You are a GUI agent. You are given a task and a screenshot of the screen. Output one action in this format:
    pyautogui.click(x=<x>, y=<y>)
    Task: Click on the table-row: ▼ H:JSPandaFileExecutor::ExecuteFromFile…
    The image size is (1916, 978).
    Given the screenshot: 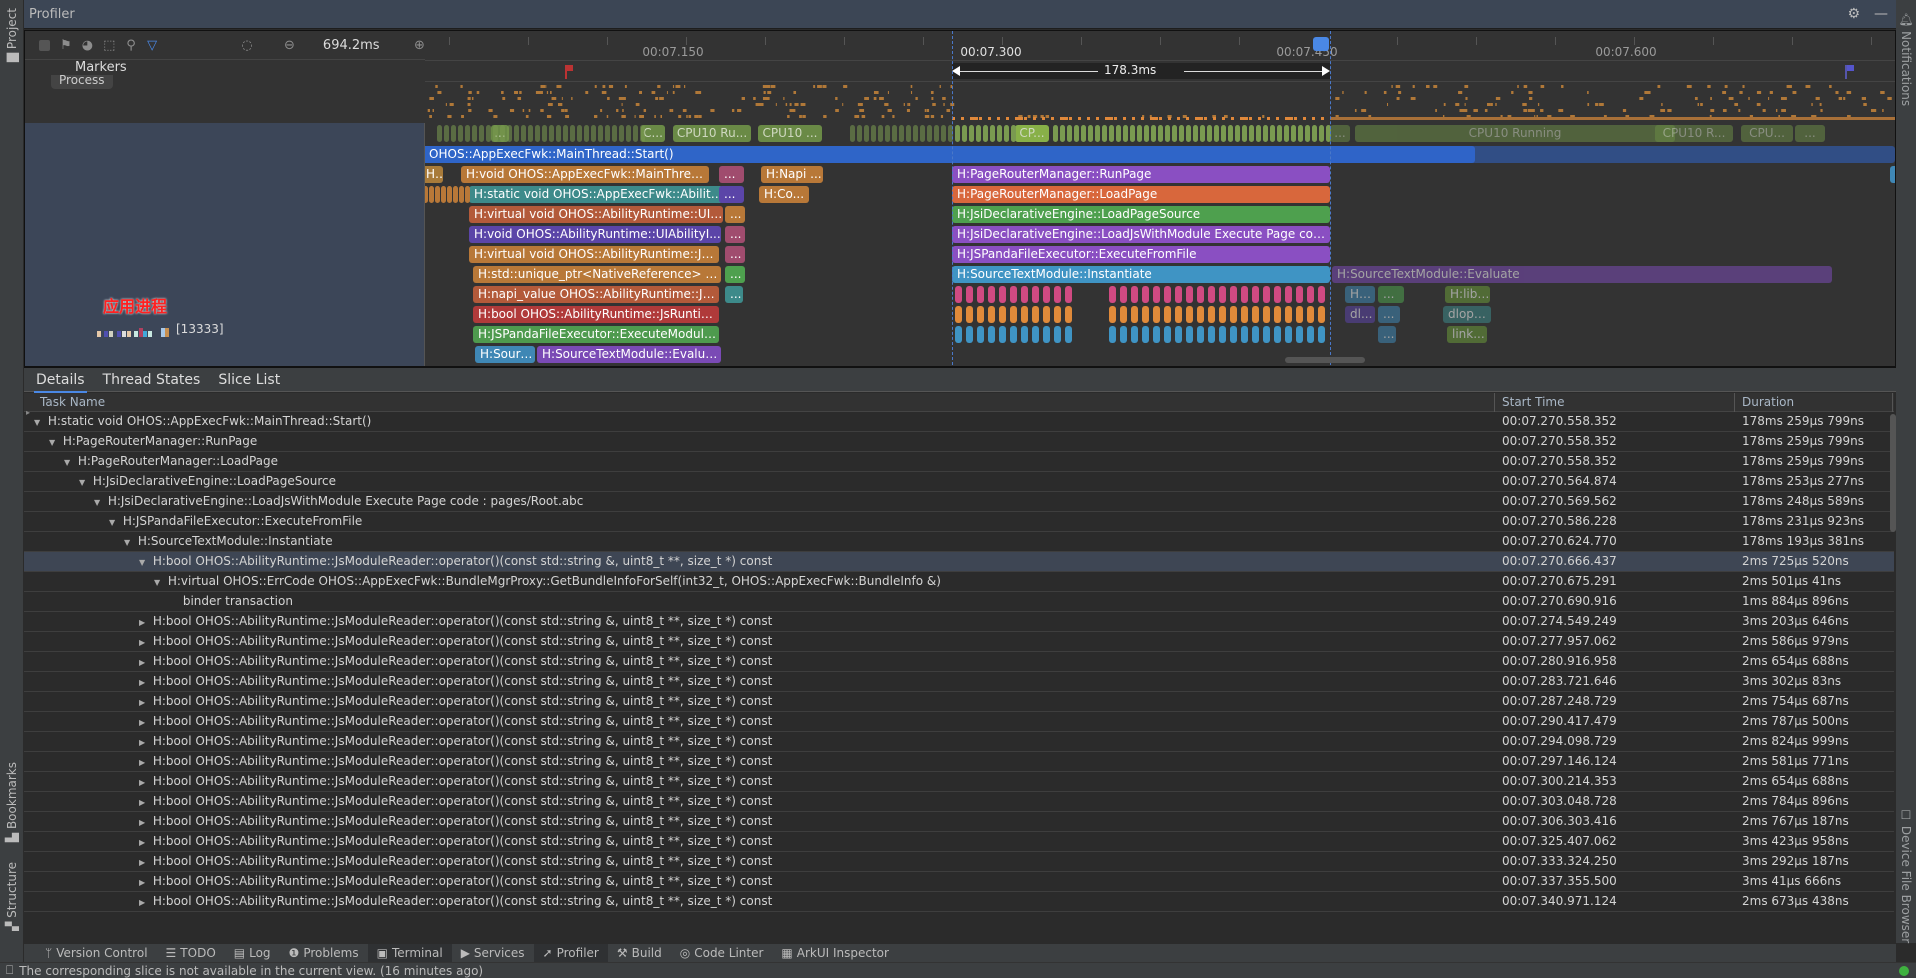 What is the action you would take?
    pyautogui.click(x=959, y=522)
    